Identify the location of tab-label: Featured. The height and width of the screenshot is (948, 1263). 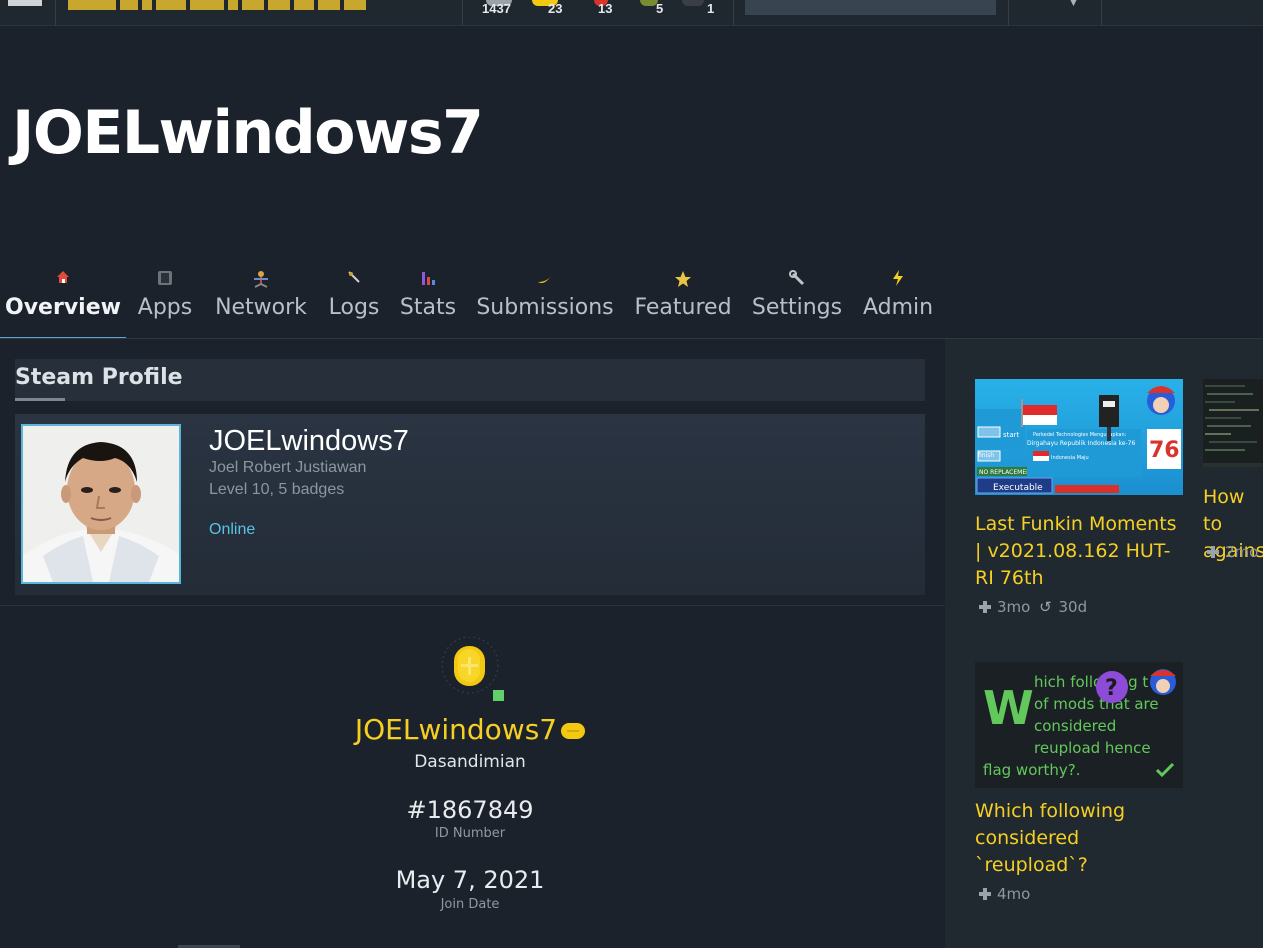
(683, 307).